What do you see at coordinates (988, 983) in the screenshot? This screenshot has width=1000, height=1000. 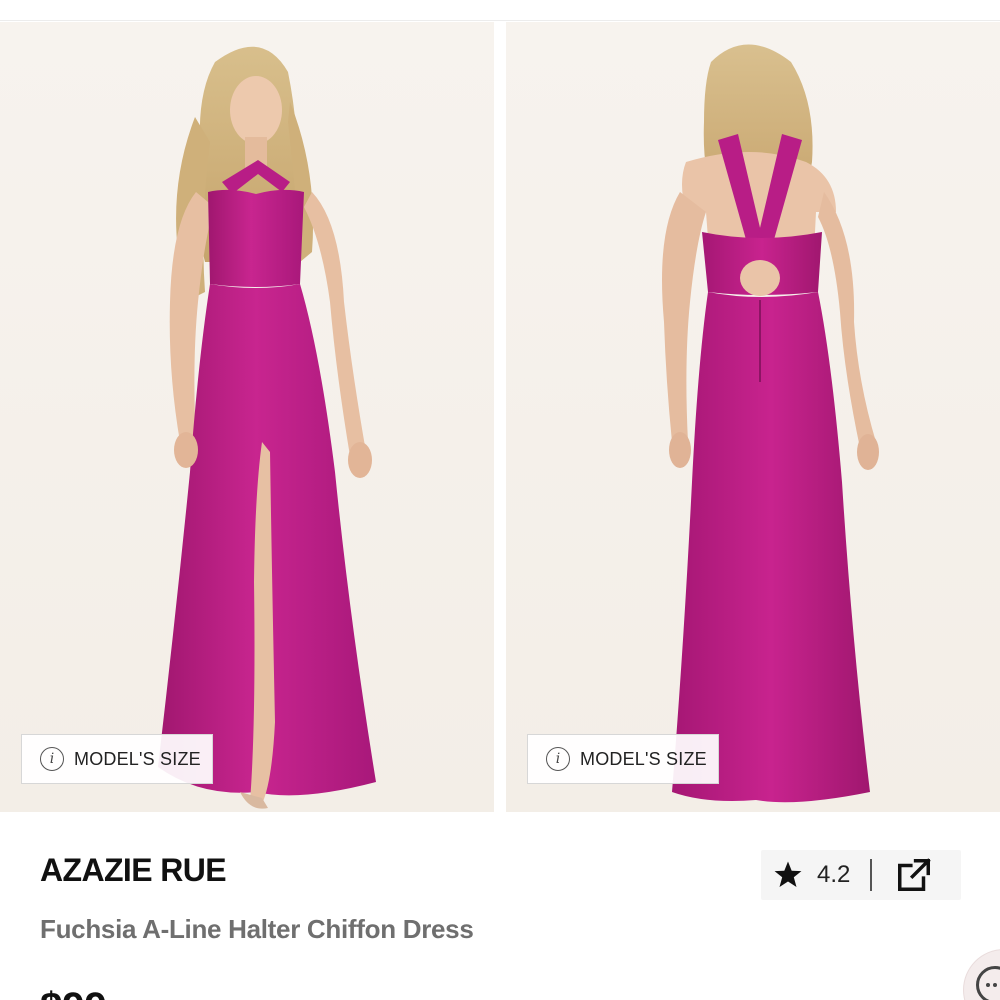 I see `chat-icon` at bounding box center [988, 983].